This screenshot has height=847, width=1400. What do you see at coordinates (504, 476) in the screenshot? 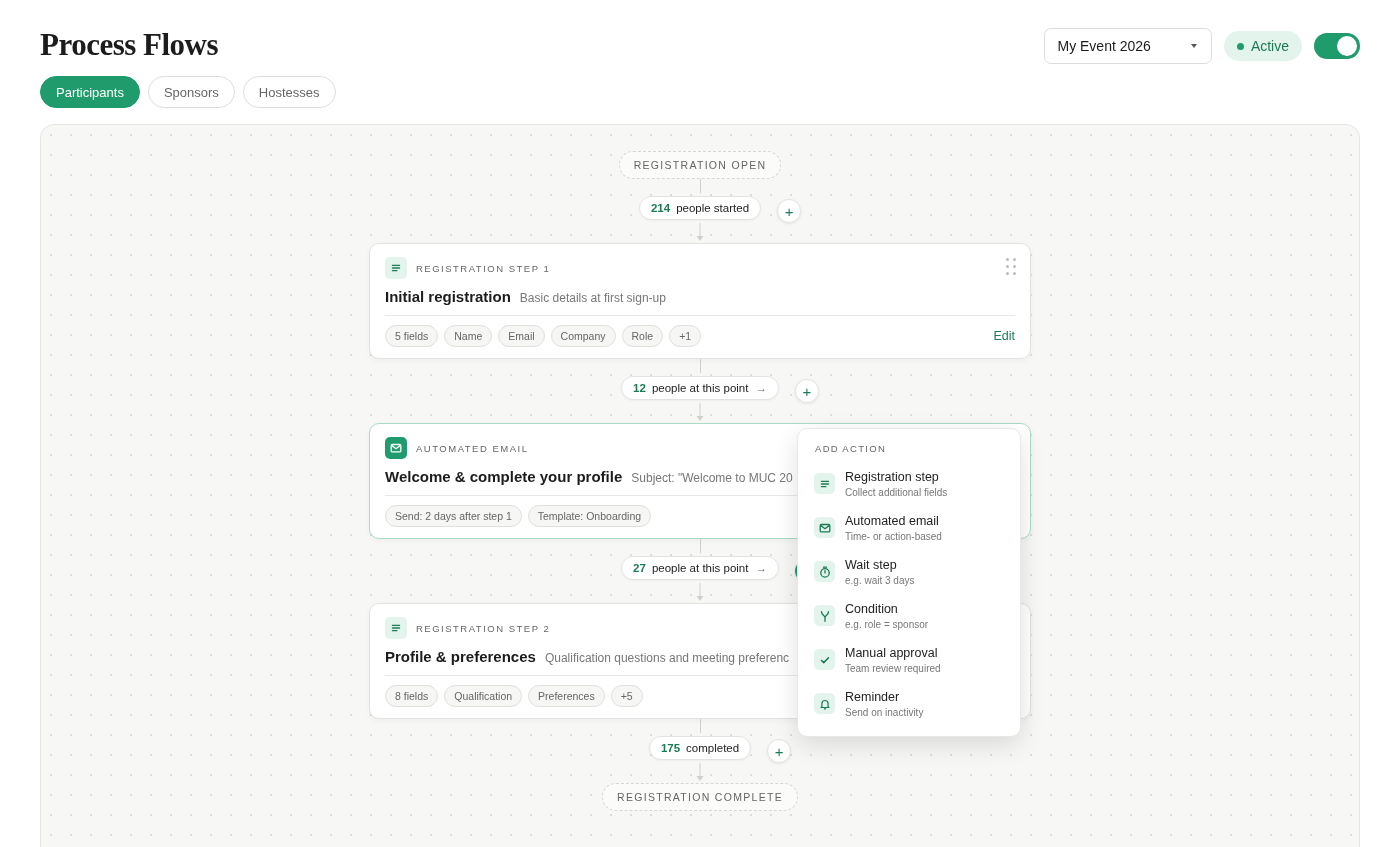
I see `step-title: Welcome & complete your profile` at bounding box center [504, 476].